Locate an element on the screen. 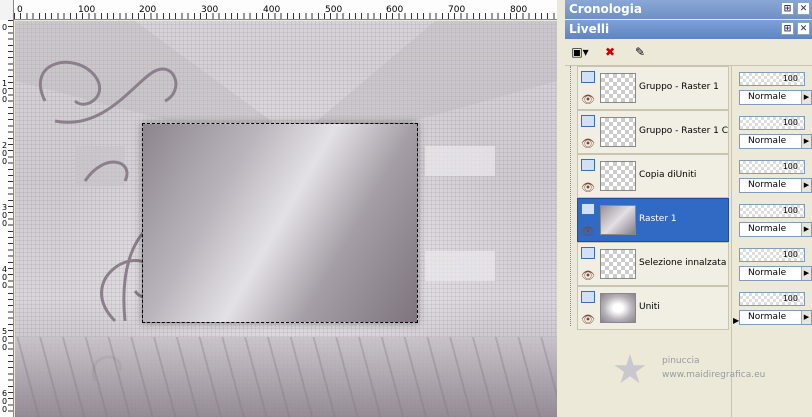 Image resolution: width=812 pixels, height=417 pixels. delete-layer-icon: ✖ is located at coordinates (610, 52).